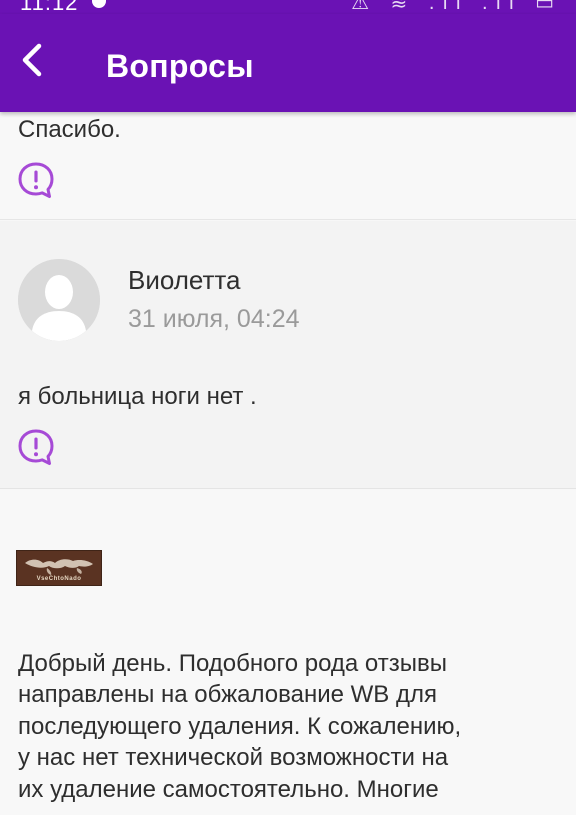 This screenshot has height=815, width=576. I want to click on feed-item-answer-end: Спасибо., so click(288, 166).